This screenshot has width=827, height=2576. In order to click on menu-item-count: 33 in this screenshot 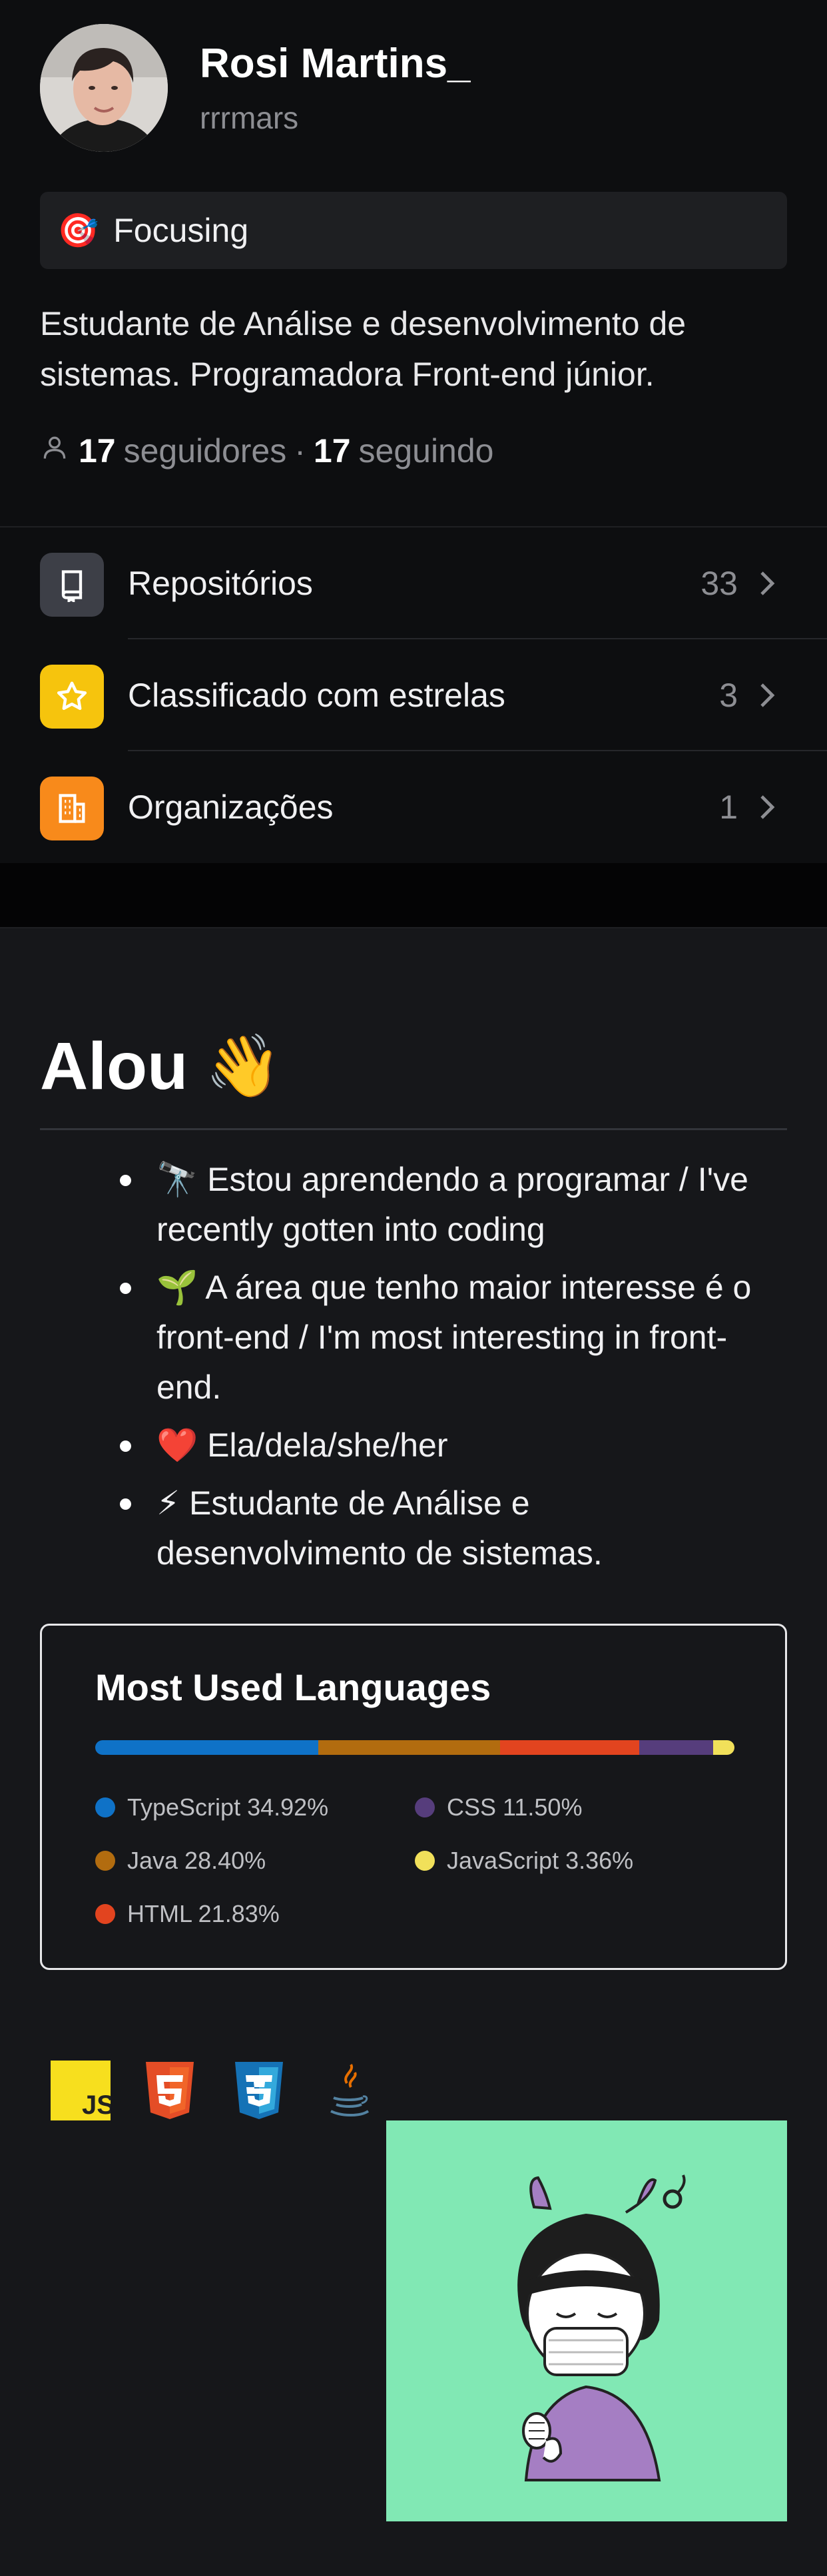, I will do `click(719, 583)`.